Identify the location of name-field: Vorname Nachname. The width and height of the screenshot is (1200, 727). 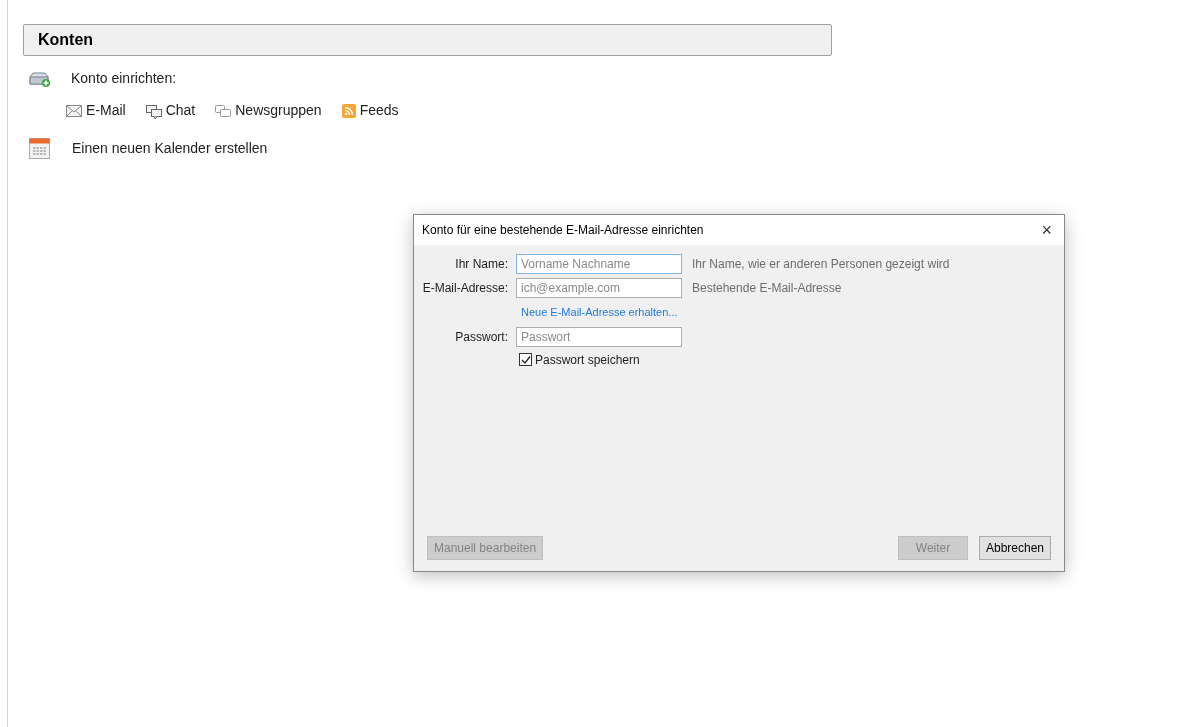
(599, 264).